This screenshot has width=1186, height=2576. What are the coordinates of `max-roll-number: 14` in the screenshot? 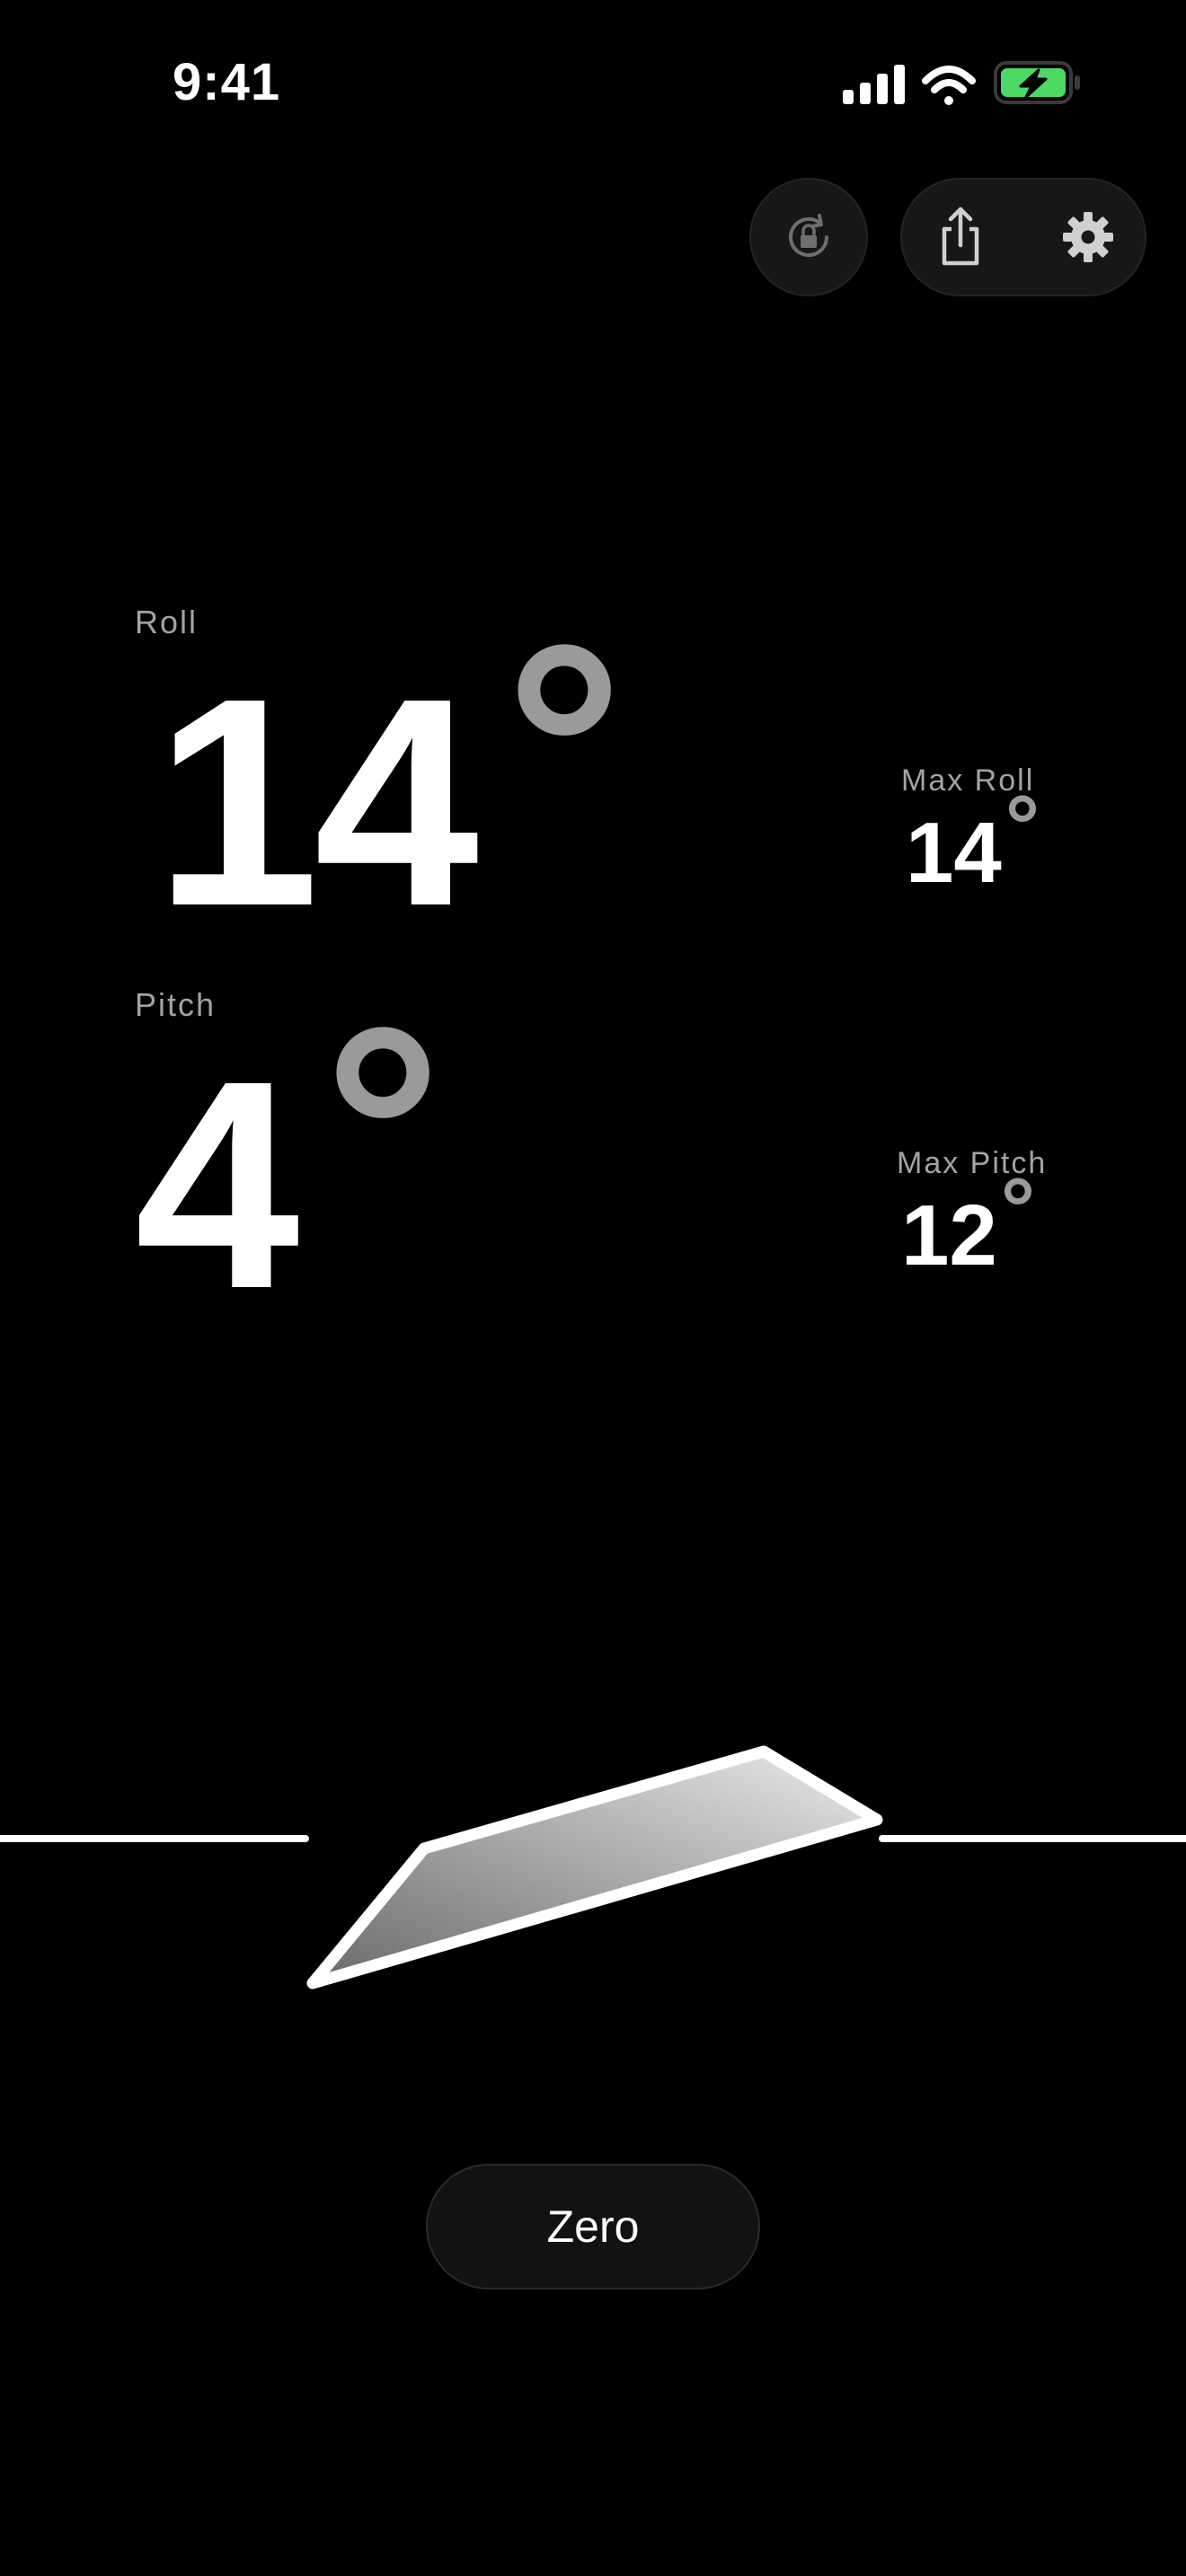 It's located at (954, 853).